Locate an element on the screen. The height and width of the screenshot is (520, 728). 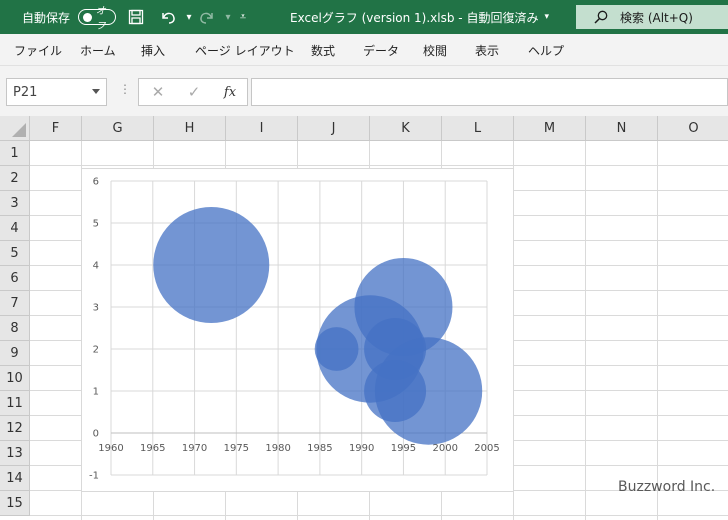
tab-insert: 挿入 is located at coordinates (153, 50).